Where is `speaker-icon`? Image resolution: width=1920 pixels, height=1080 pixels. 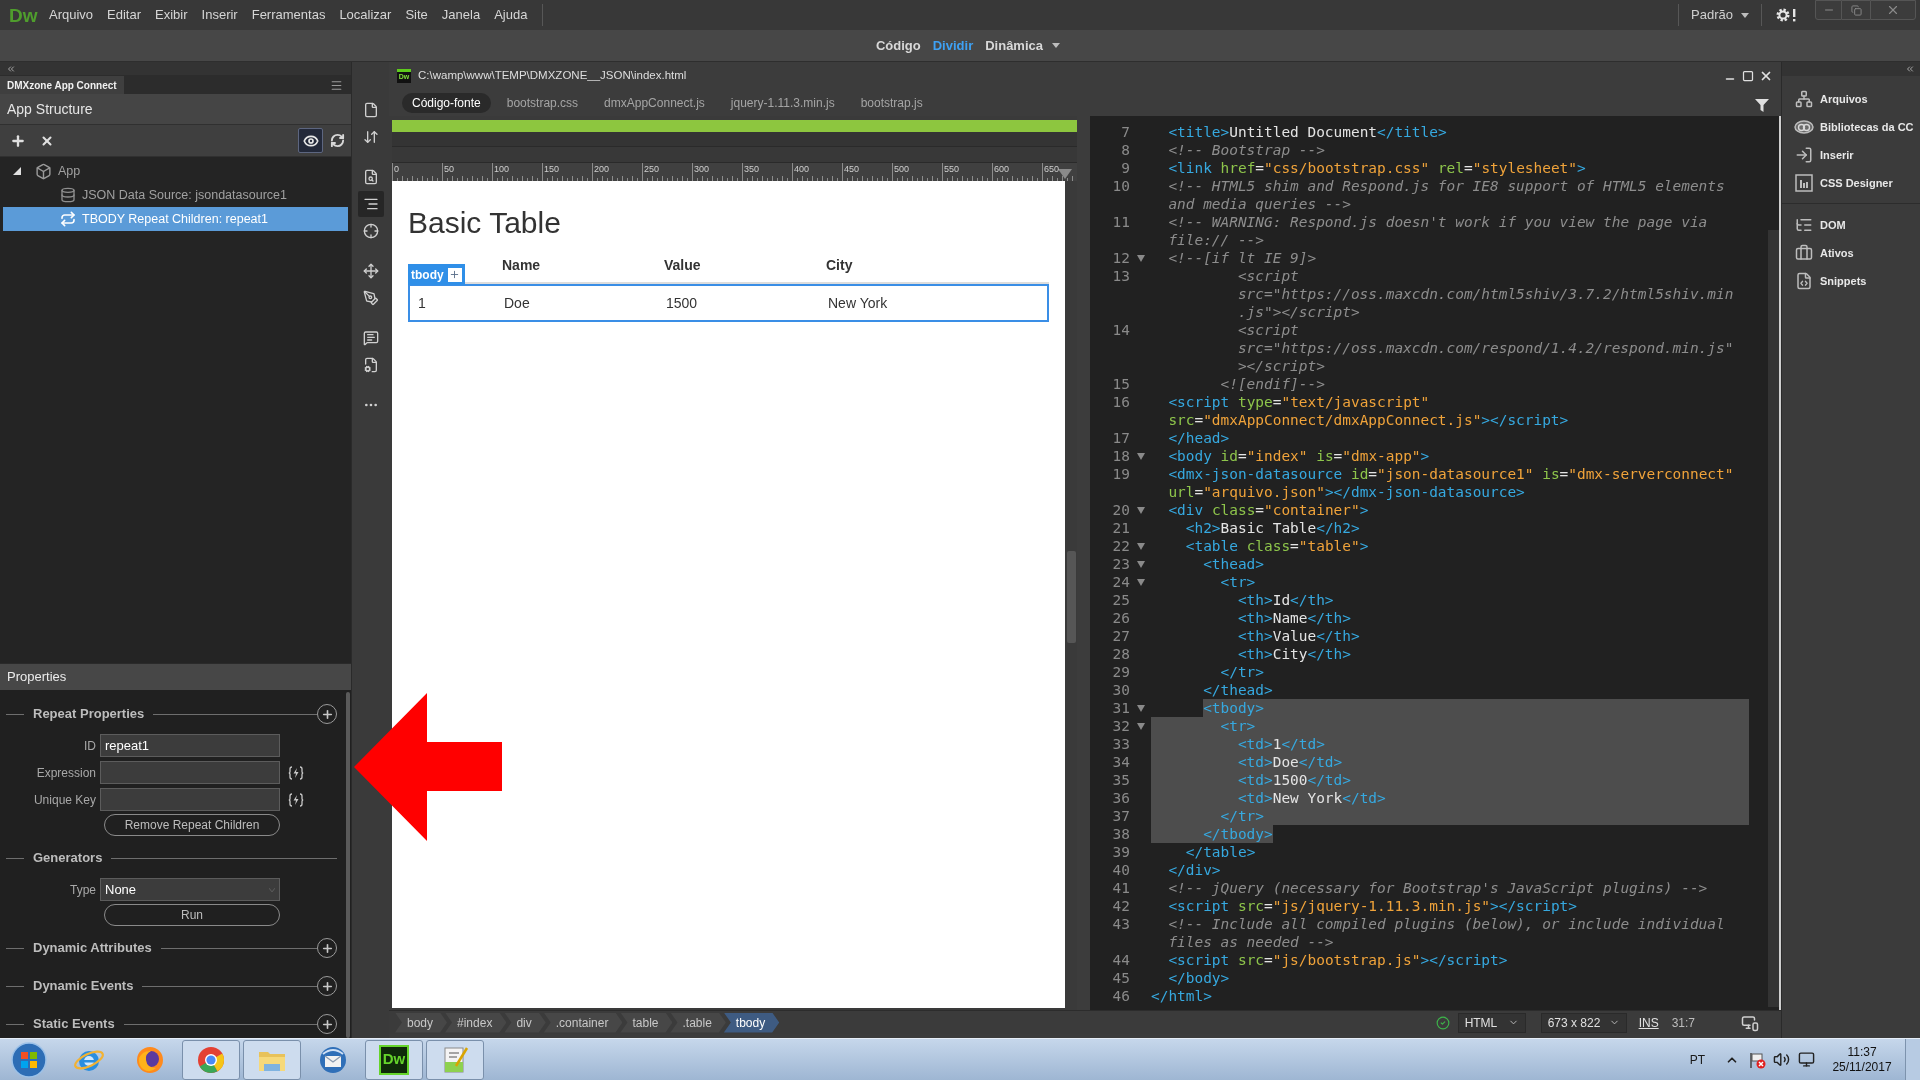
speaker-icon is located at coordinates (1781, 1059).